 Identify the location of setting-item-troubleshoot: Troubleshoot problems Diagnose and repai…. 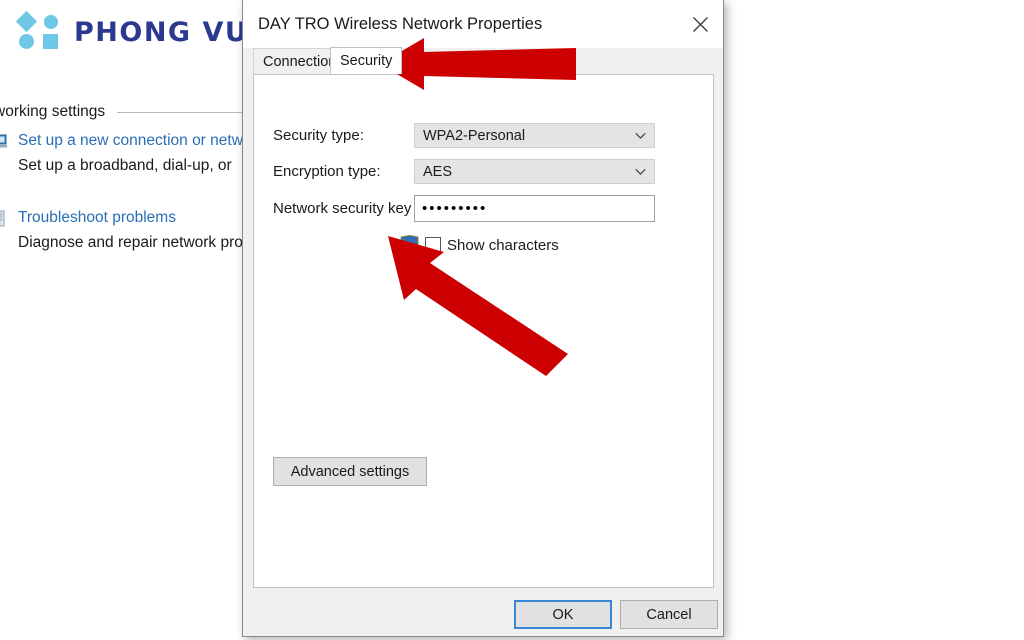
(121, 230).